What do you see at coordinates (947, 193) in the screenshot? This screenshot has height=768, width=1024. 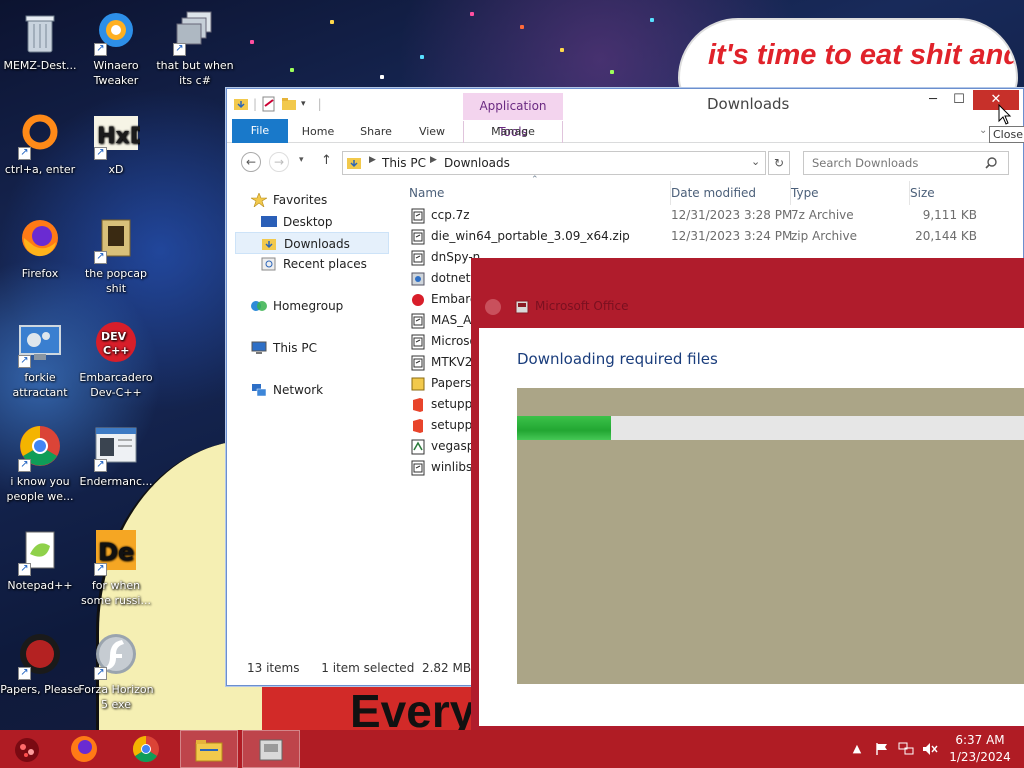 I see `column-header-size: Size` at bounding box center [947, 193].